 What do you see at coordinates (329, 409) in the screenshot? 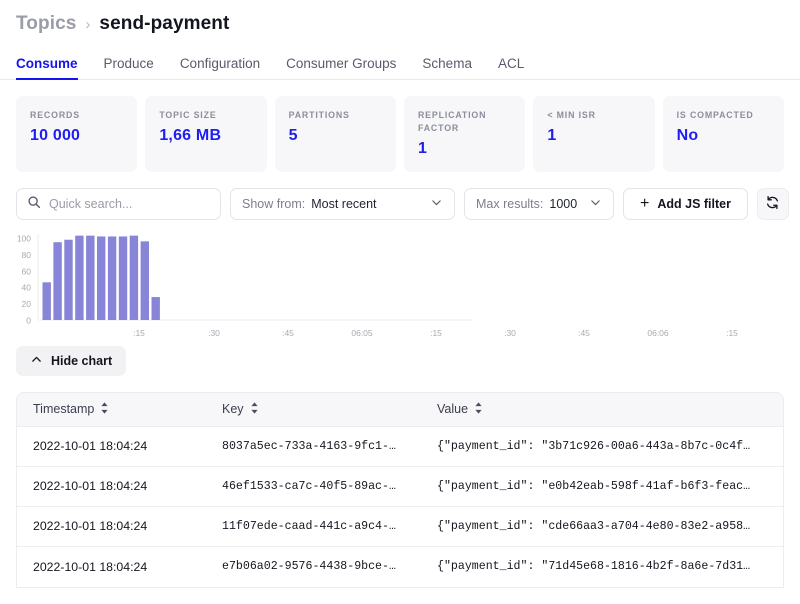
I see `column-header-key: Key` at bounding box center [329, 409].